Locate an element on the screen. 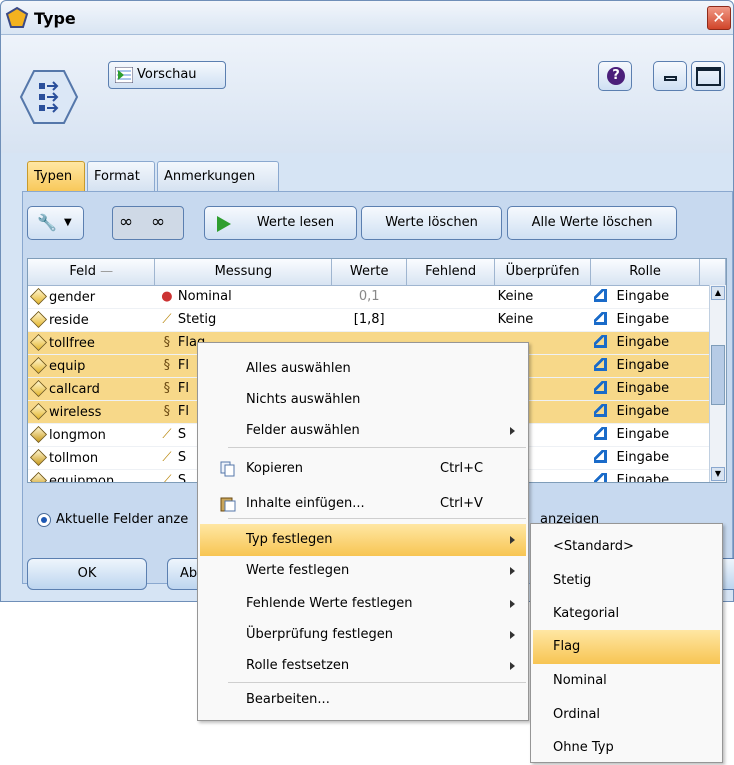 Image resolution: width=734 pixels, height=765 pixels. tab-format: Format is located at coordinates (121, 176).